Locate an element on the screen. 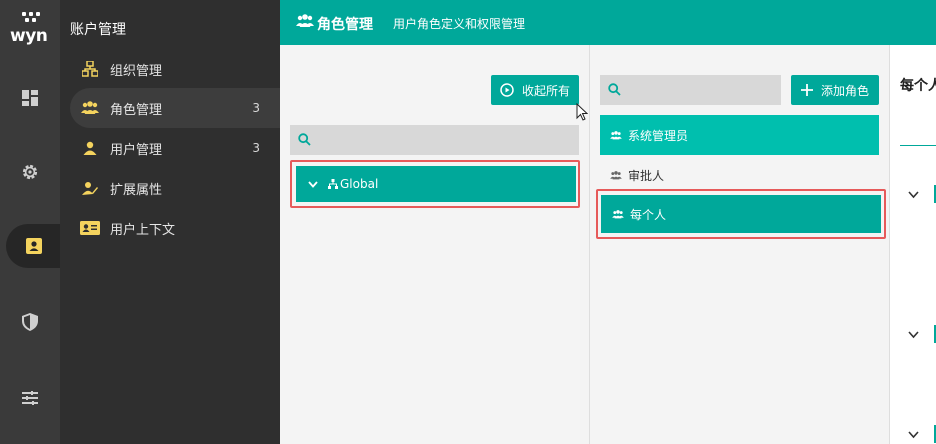 The width and height of the screenshot is (936, 444). role-label: 系统管理员 is located at coordinates (658, 135).